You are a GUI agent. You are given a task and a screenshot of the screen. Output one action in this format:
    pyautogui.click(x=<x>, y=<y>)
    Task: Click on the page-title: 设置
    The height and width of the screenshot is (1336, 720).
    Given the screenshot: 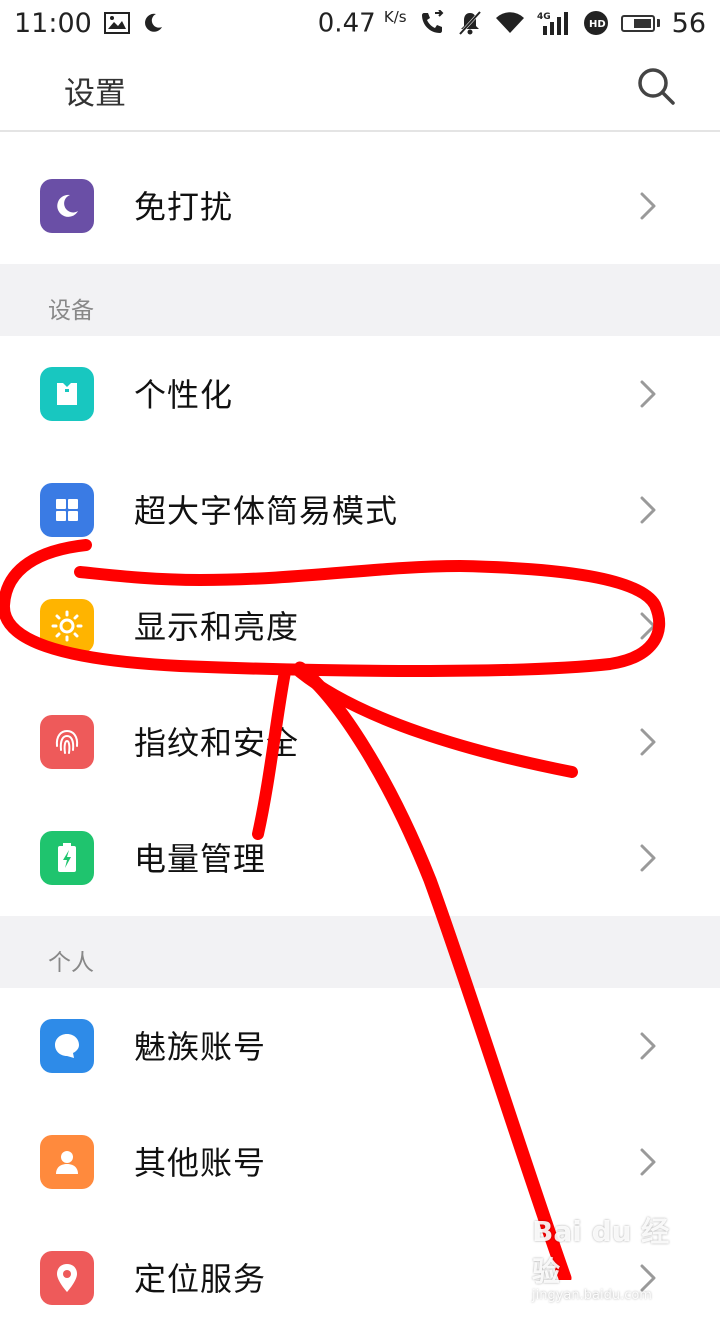 What is the action you would take?
    pyautogui.click(x=95, y=94)
    